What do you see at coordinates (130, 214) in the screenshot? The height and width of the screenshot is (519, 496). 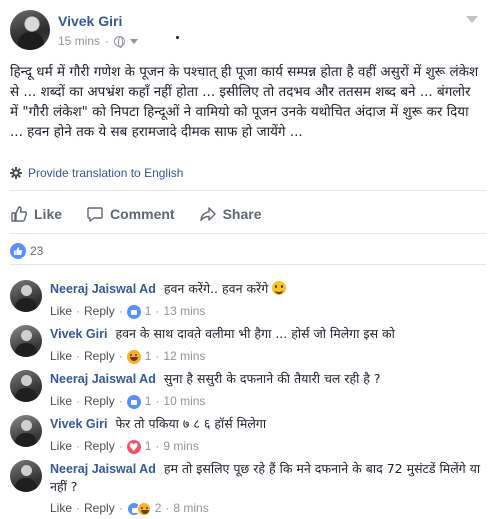 I see `comment-button: Comment` at bounding box center [130, 214].